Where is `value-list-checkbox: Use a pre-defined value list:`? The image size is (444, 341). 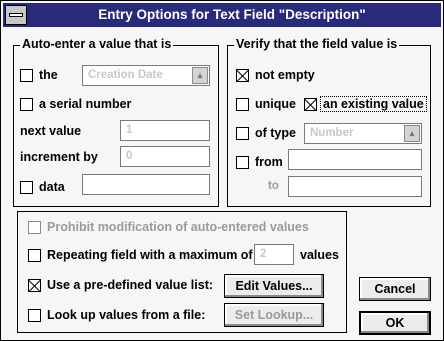 value-list-checkbox: Use a pre-defined value list: is located at coordinates (120, 285).